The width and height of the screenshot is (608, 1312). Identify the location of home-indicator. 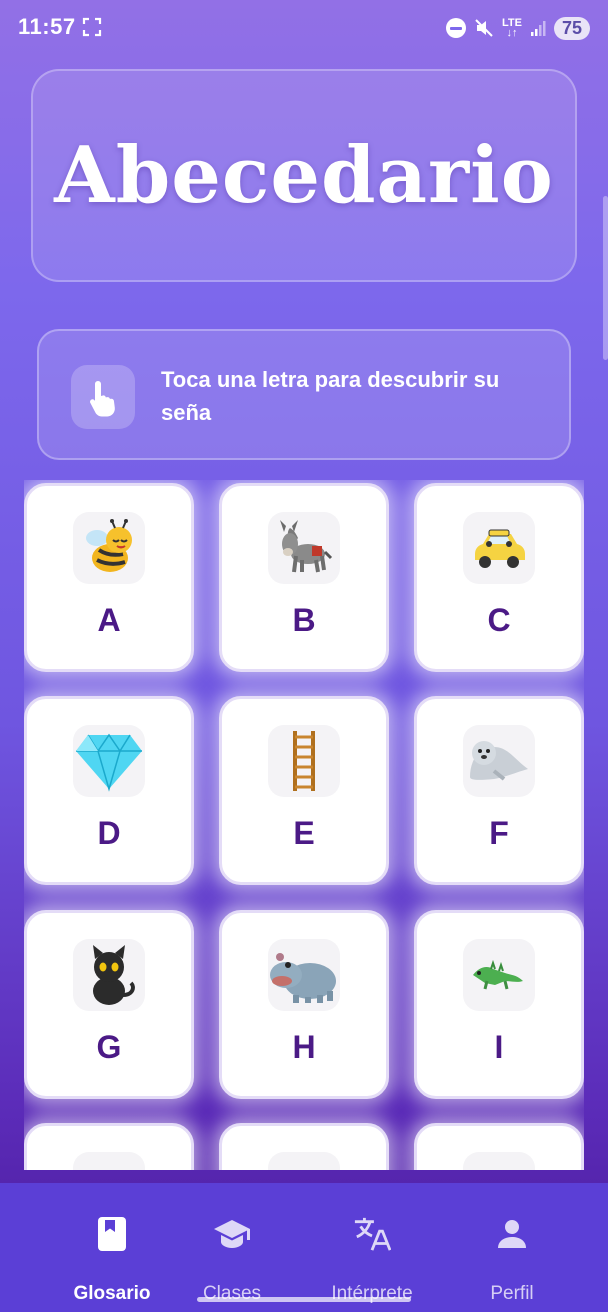
(304, 1299).